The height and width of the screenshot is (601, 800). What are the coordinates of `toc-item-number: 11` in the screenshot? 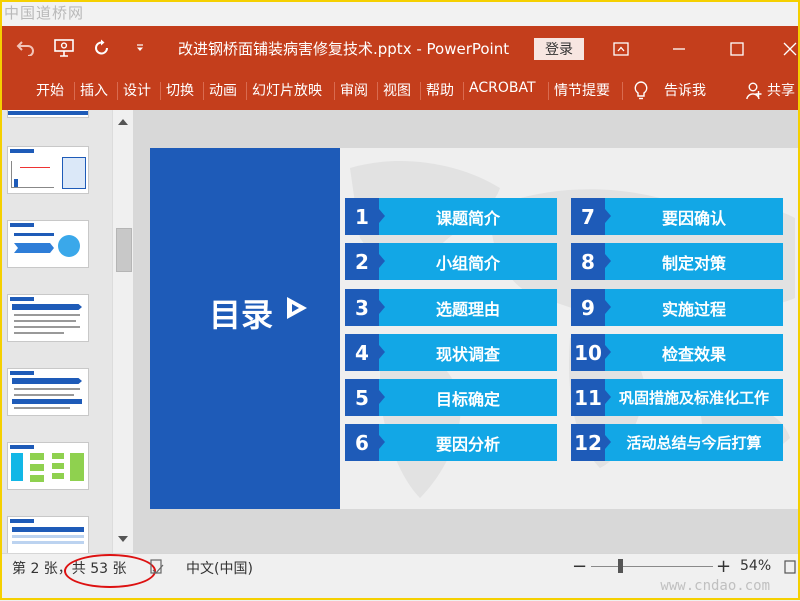 It's located at (591, 397).